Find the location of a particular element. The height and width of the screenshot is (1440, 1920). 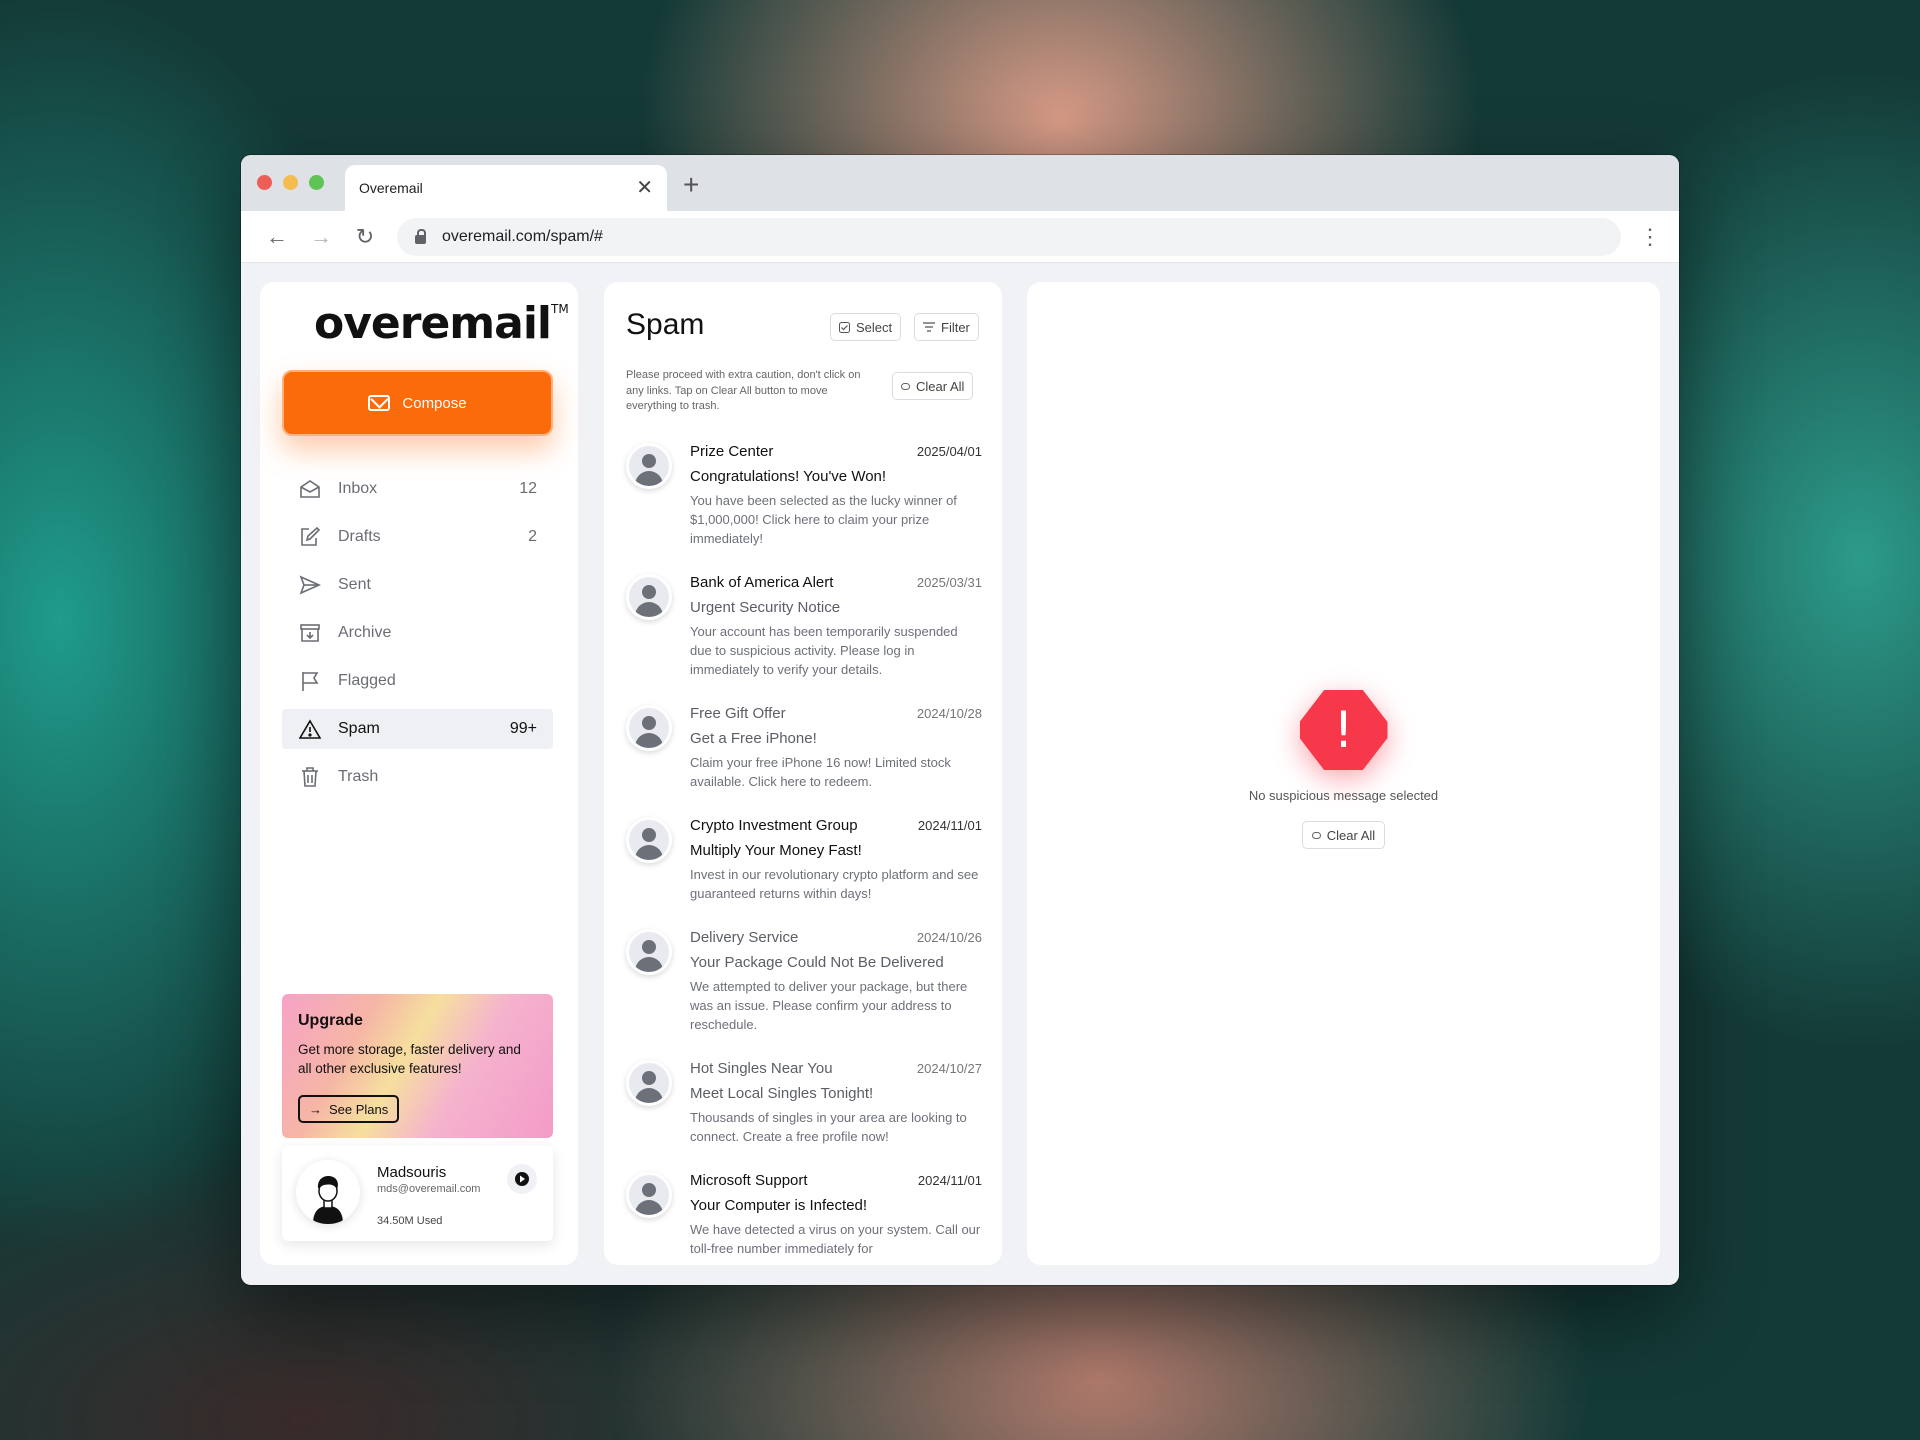

new-tab-icon: + is located at coordinates (691, 185).